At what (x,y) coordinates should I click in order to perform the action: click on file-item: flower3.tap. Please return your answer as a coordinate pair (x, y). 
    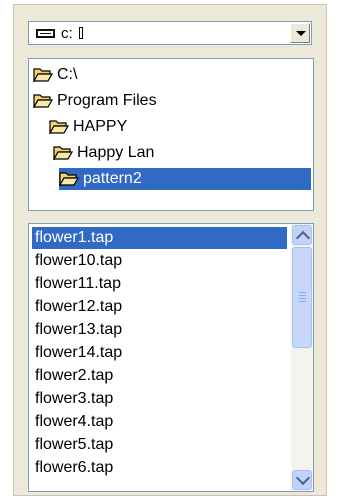
    Looking at the image, I should click on (159, 399).